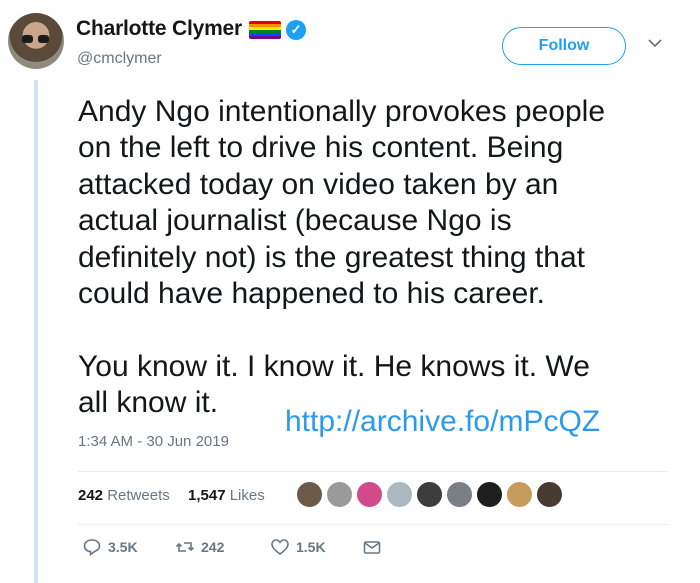 This screenshot has height=583, width=700. What do you see at coordinates (36, 331) in the screenshot?
I see `thread-line` at bounding box center [36, 331].